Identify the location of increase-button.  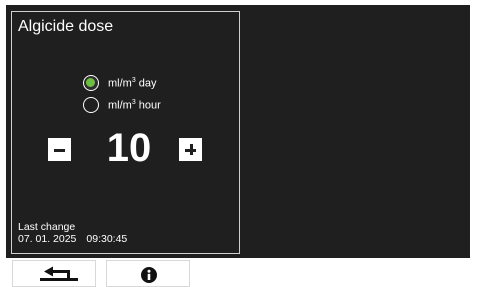
(190, 149).